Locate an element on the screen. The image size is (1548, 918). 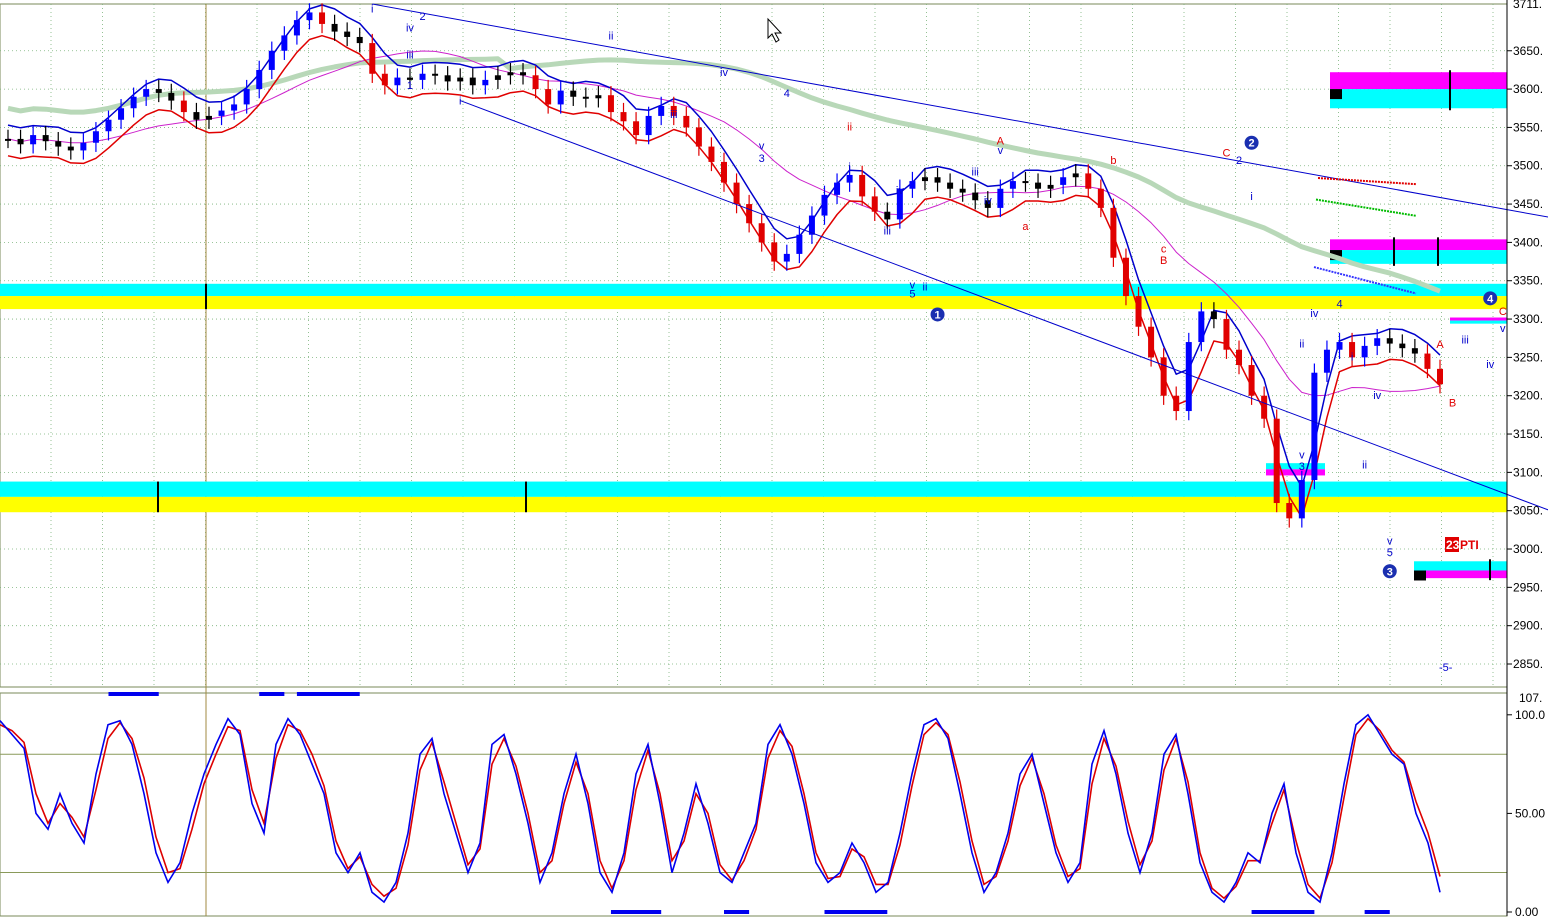
pti-text: PTI is located at coordinates (1469, 545).